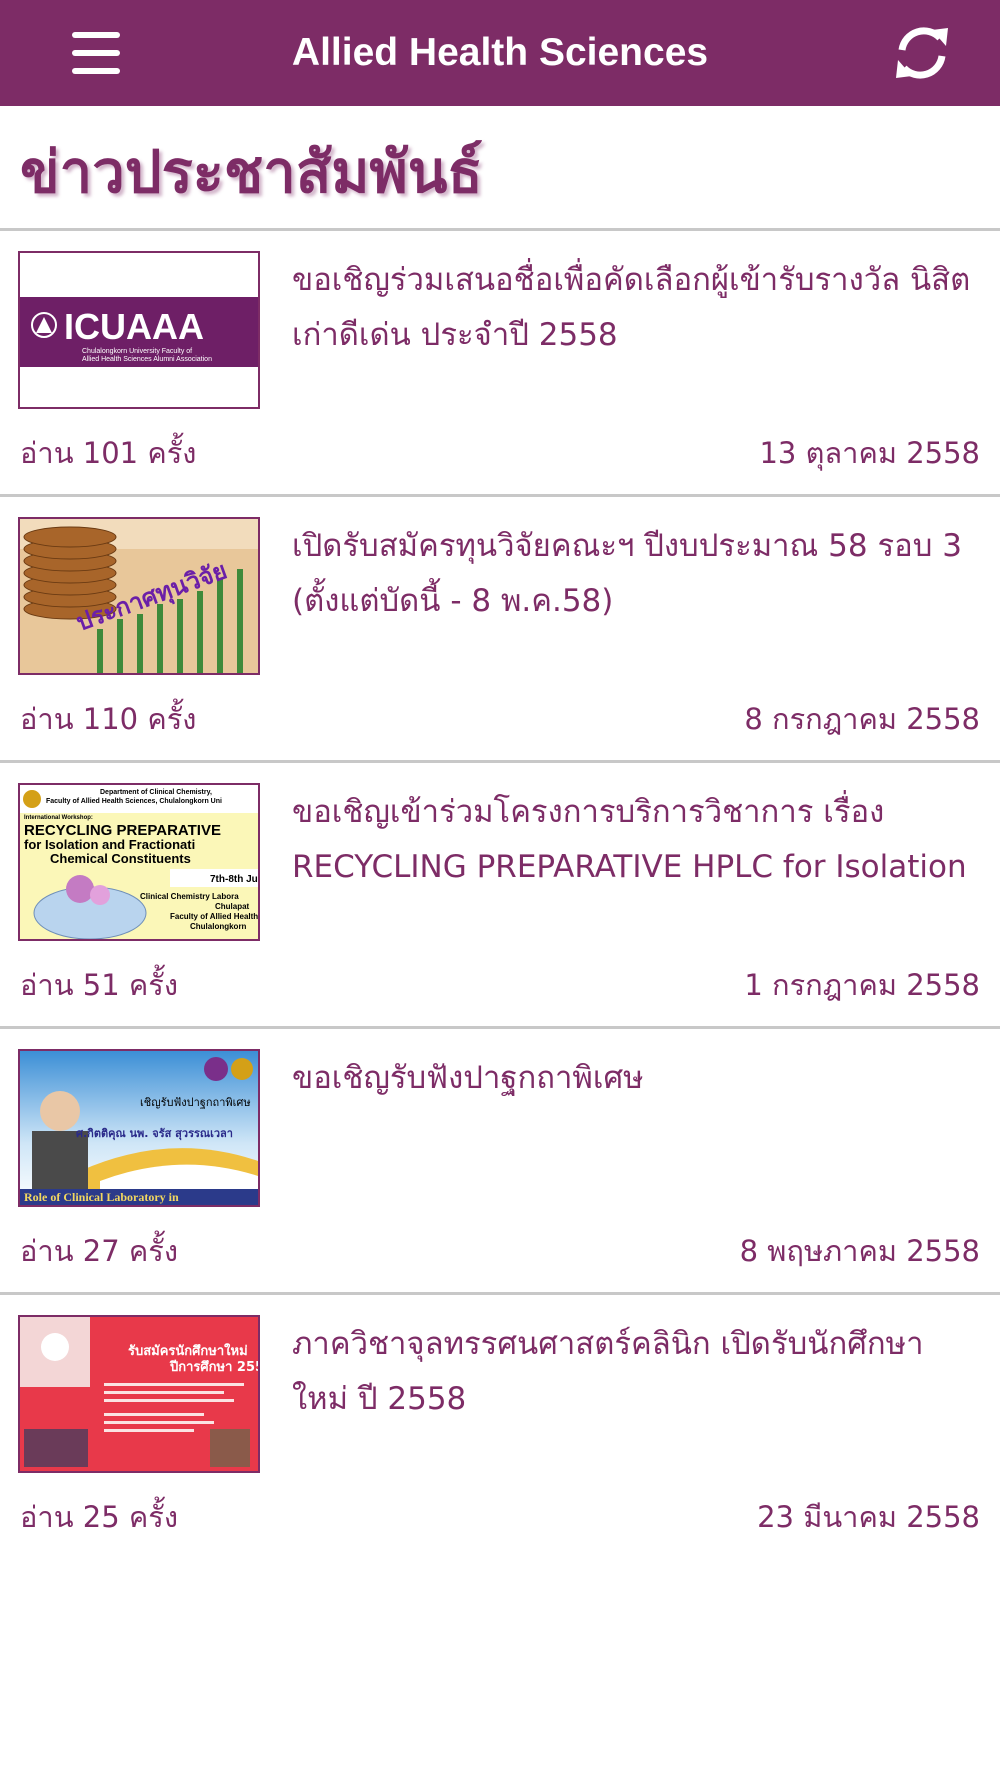 This screenshot has height=1778, width=1000. What do you see at coordinates (101, 1197) in the screenshot?
I see `svg-text: Role of Clinical Laboratory in` at bounding box center [101, 1197].